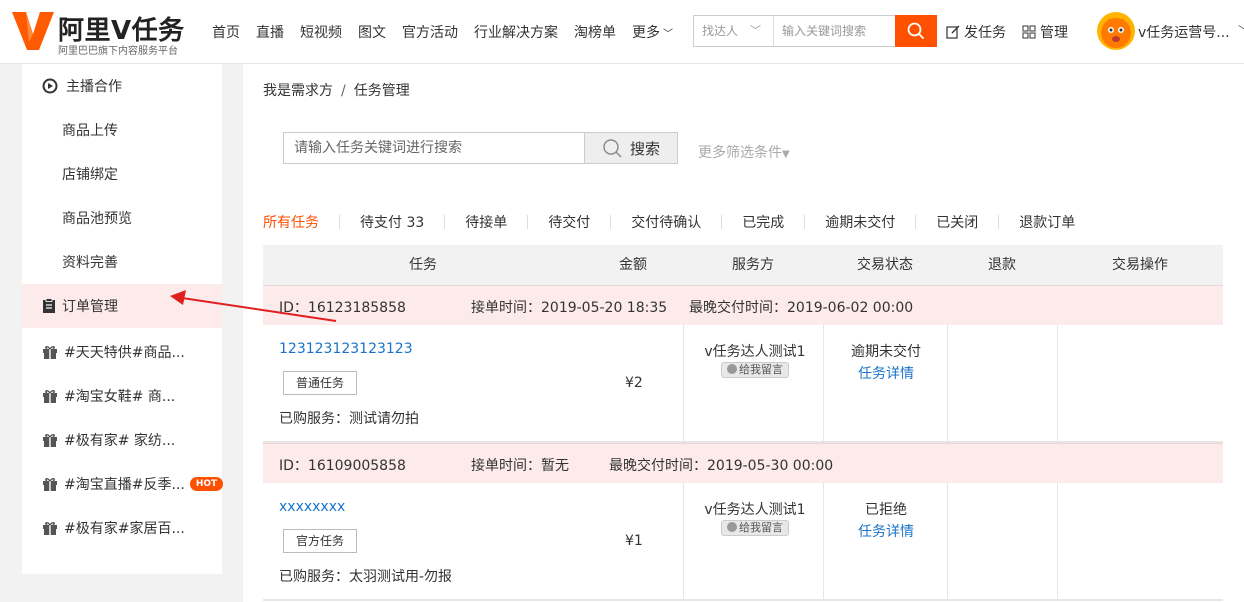 The height and width of the screenshot is (602, 1244). I want to click on main-nav: 首页 直播 短视频 图文 官方活动 行业解决方案 淘榜单 更多 ﹀, so click(450, 32).